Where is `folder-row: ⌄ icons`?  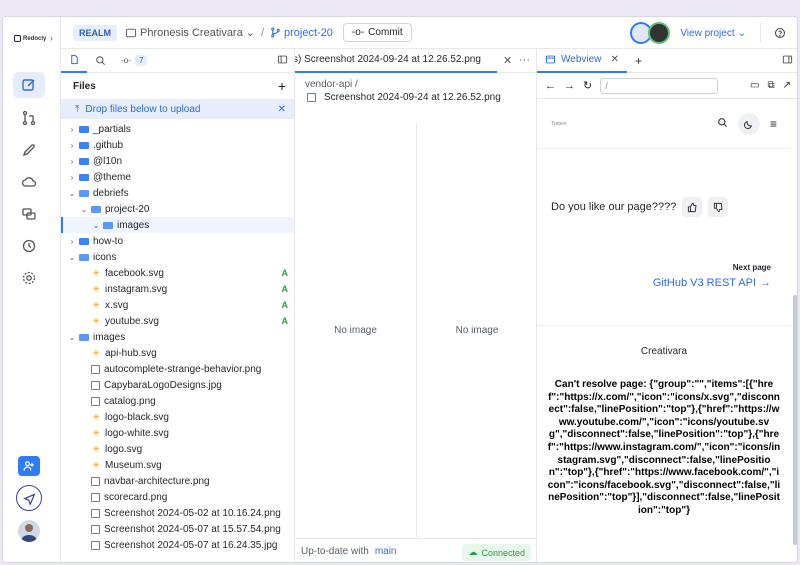
folder-row: ⌄ icons is located at coordinates (177, 257).